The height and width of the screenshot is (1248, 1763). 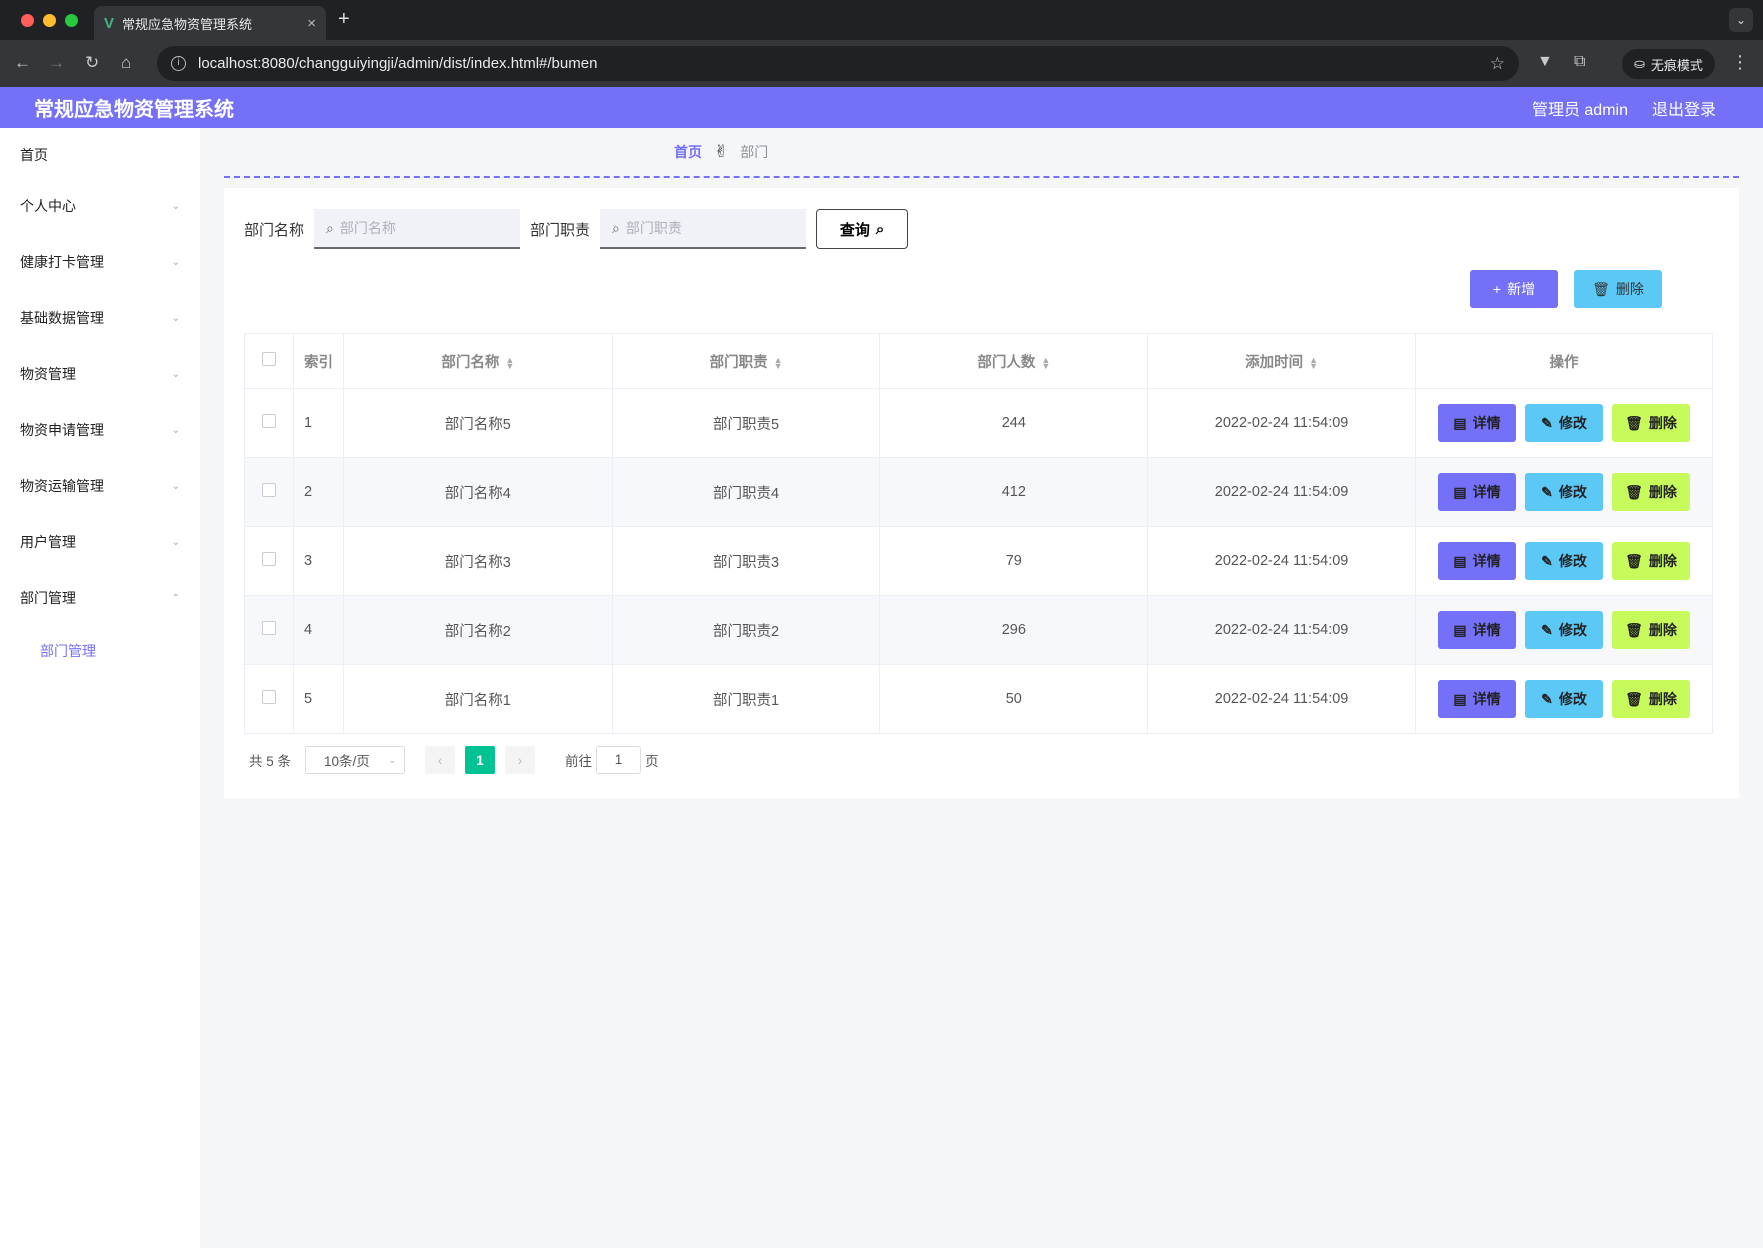 What do you see at coordinates (318, 699) in the screenshot?
I see `cell-index: 5` at bounding box center [318, 699].